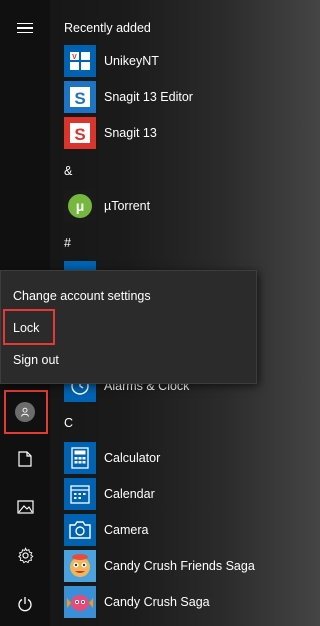 This screenshot has width=320, height=626. I want to click on app-label: Candy Crush Friends Saga, so click(179, 566).